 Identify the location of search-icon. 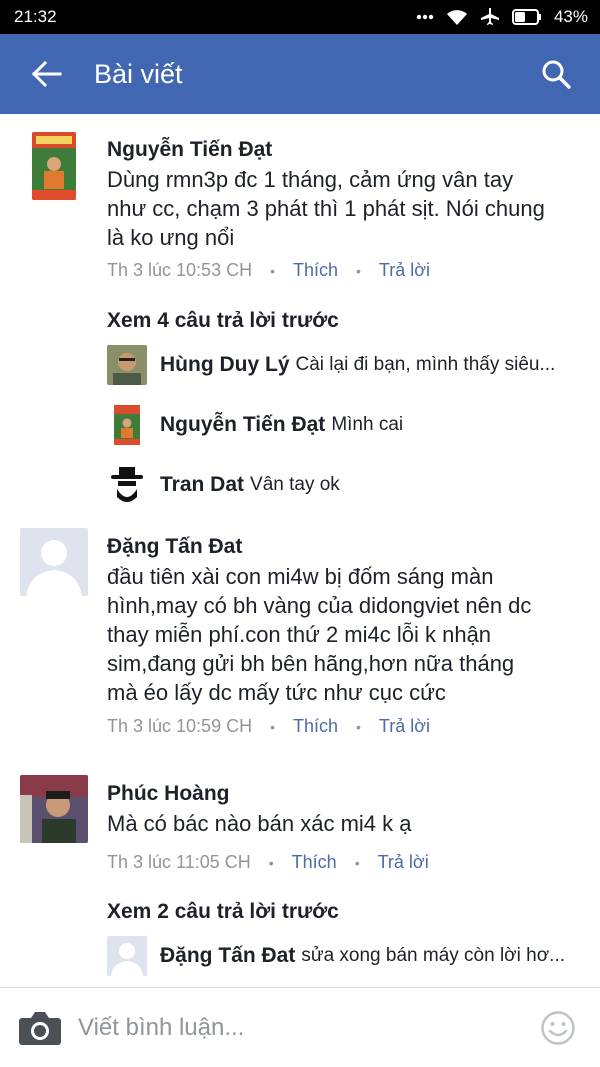
(556, 74).